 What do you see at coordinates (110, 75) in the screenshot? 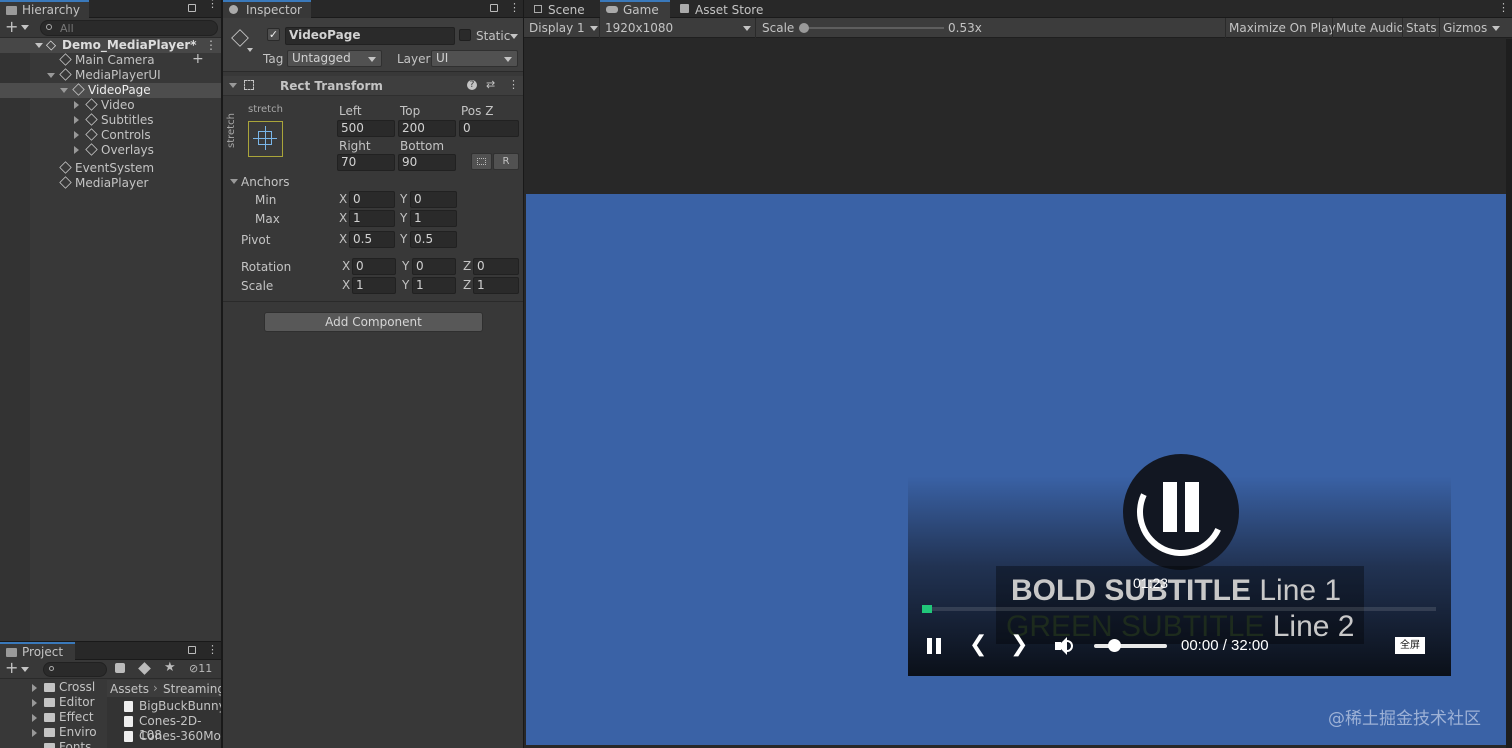
I see `tree-row-mediaplayerui: MediaPlayerUI` at bounding box center [110, 75].